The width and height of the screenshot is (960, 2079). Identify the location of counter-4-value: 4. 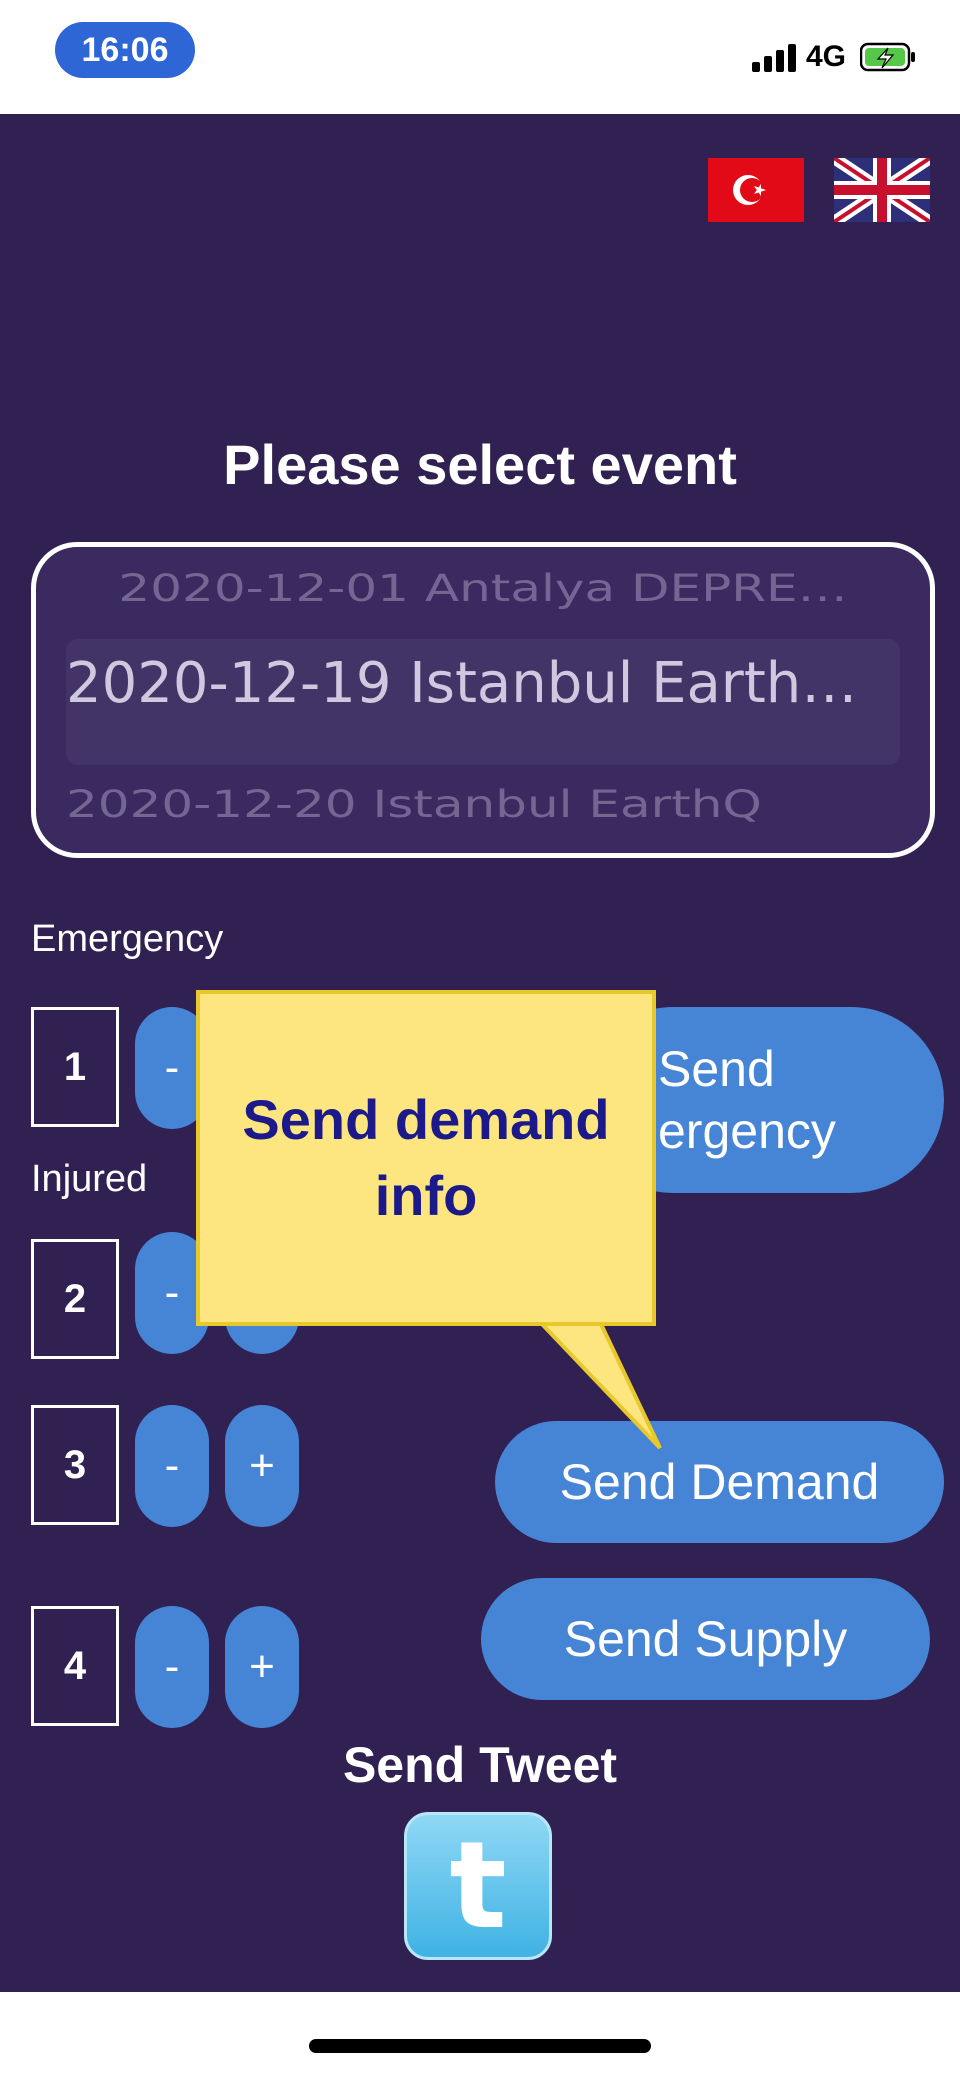
(75, 1666).